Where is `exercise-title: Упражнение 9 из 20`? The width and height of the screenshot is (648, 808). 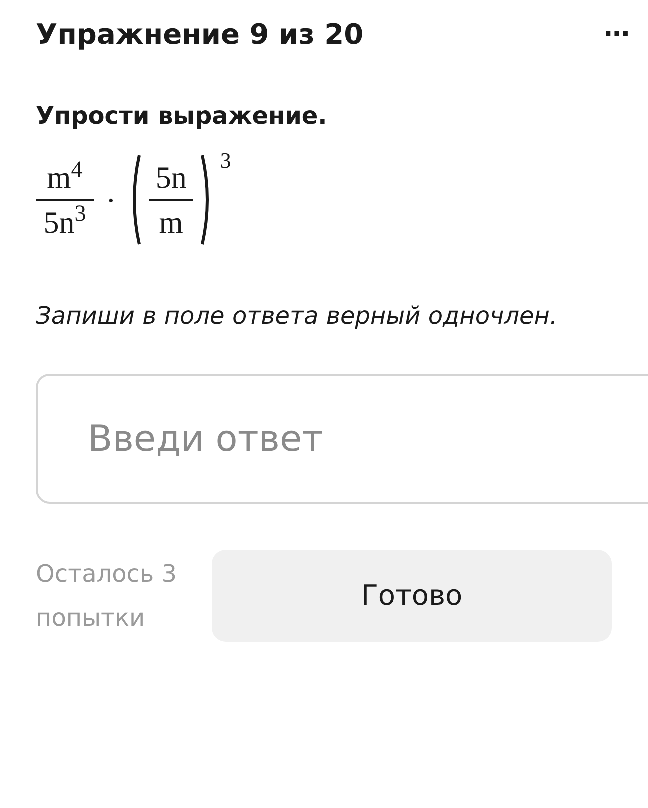
exercise-title: Упражнение 9 из 20 is located at coordinates (200, 35).